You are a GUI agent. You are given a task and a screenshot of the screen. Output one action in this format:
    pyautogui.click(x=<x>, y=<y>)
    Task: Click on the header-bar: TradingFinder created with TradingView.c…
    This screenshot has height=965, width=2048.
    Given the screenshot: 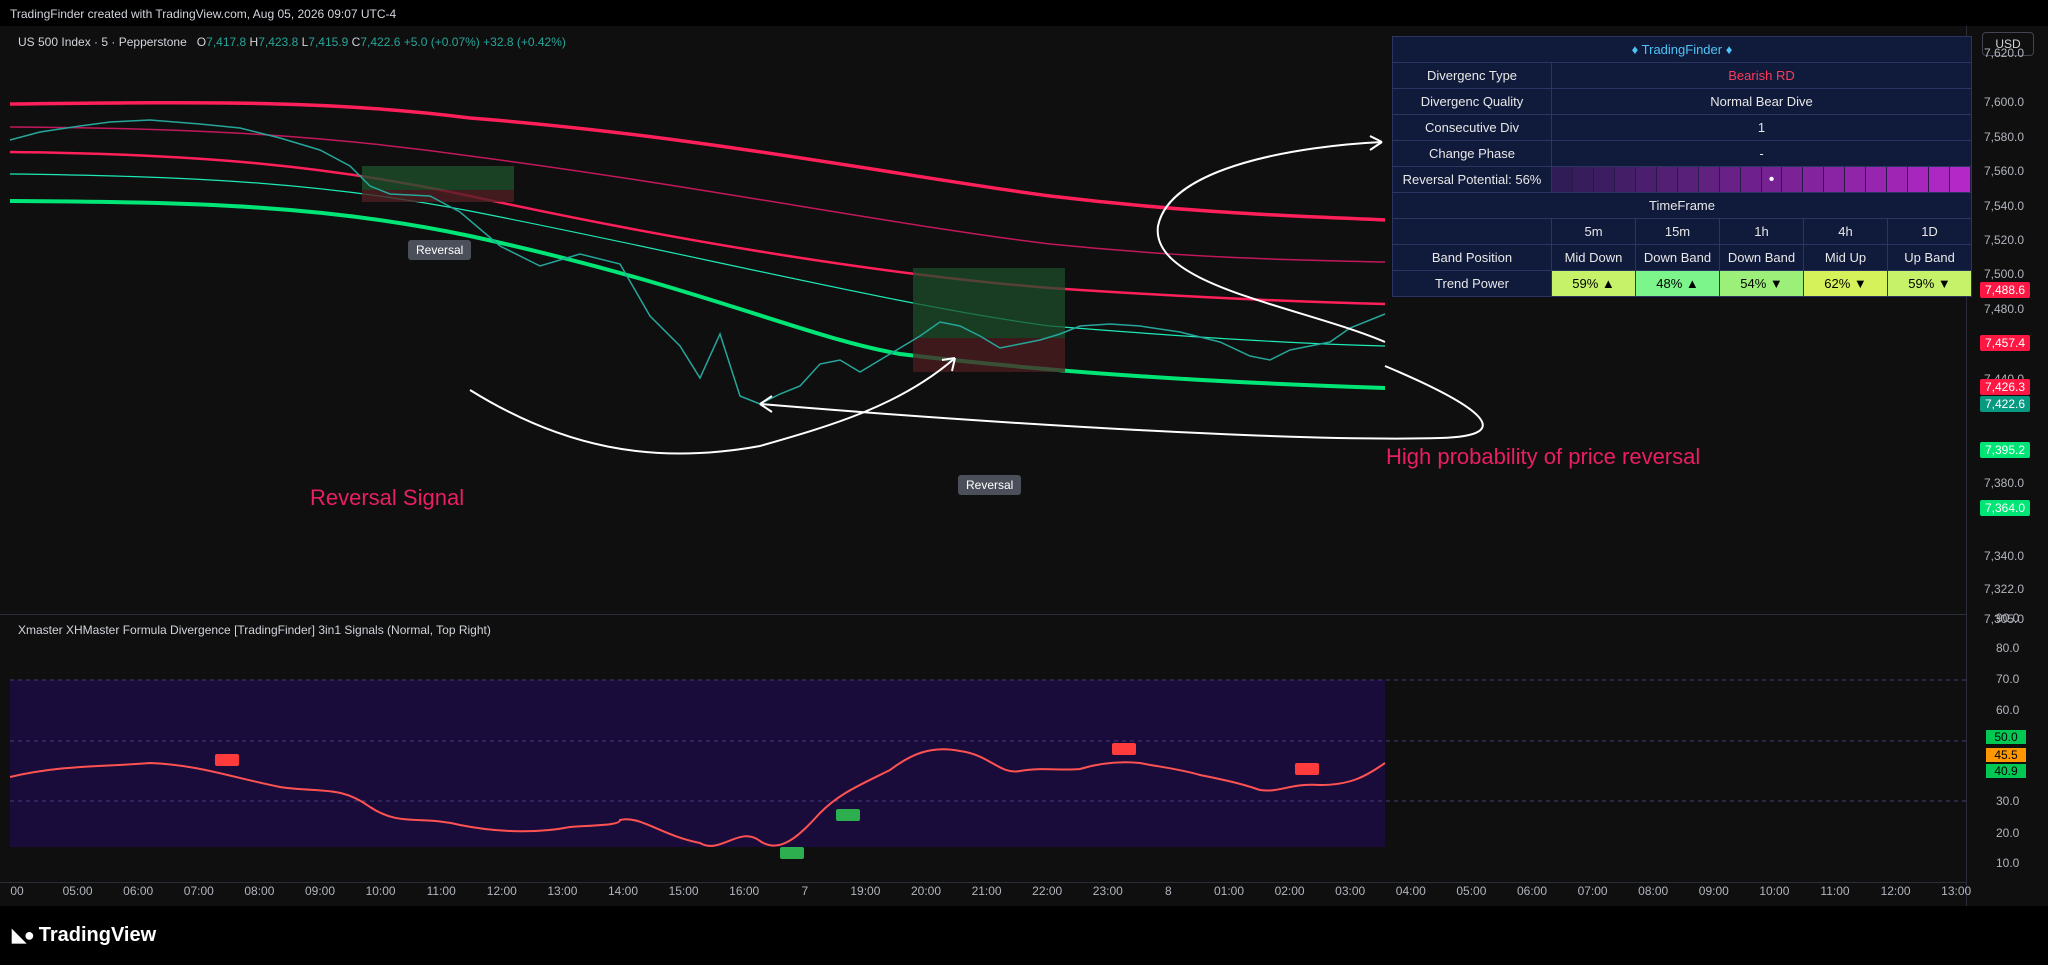 What is the action you would take?
    pyautogui.click(x=1024, y=13)
    